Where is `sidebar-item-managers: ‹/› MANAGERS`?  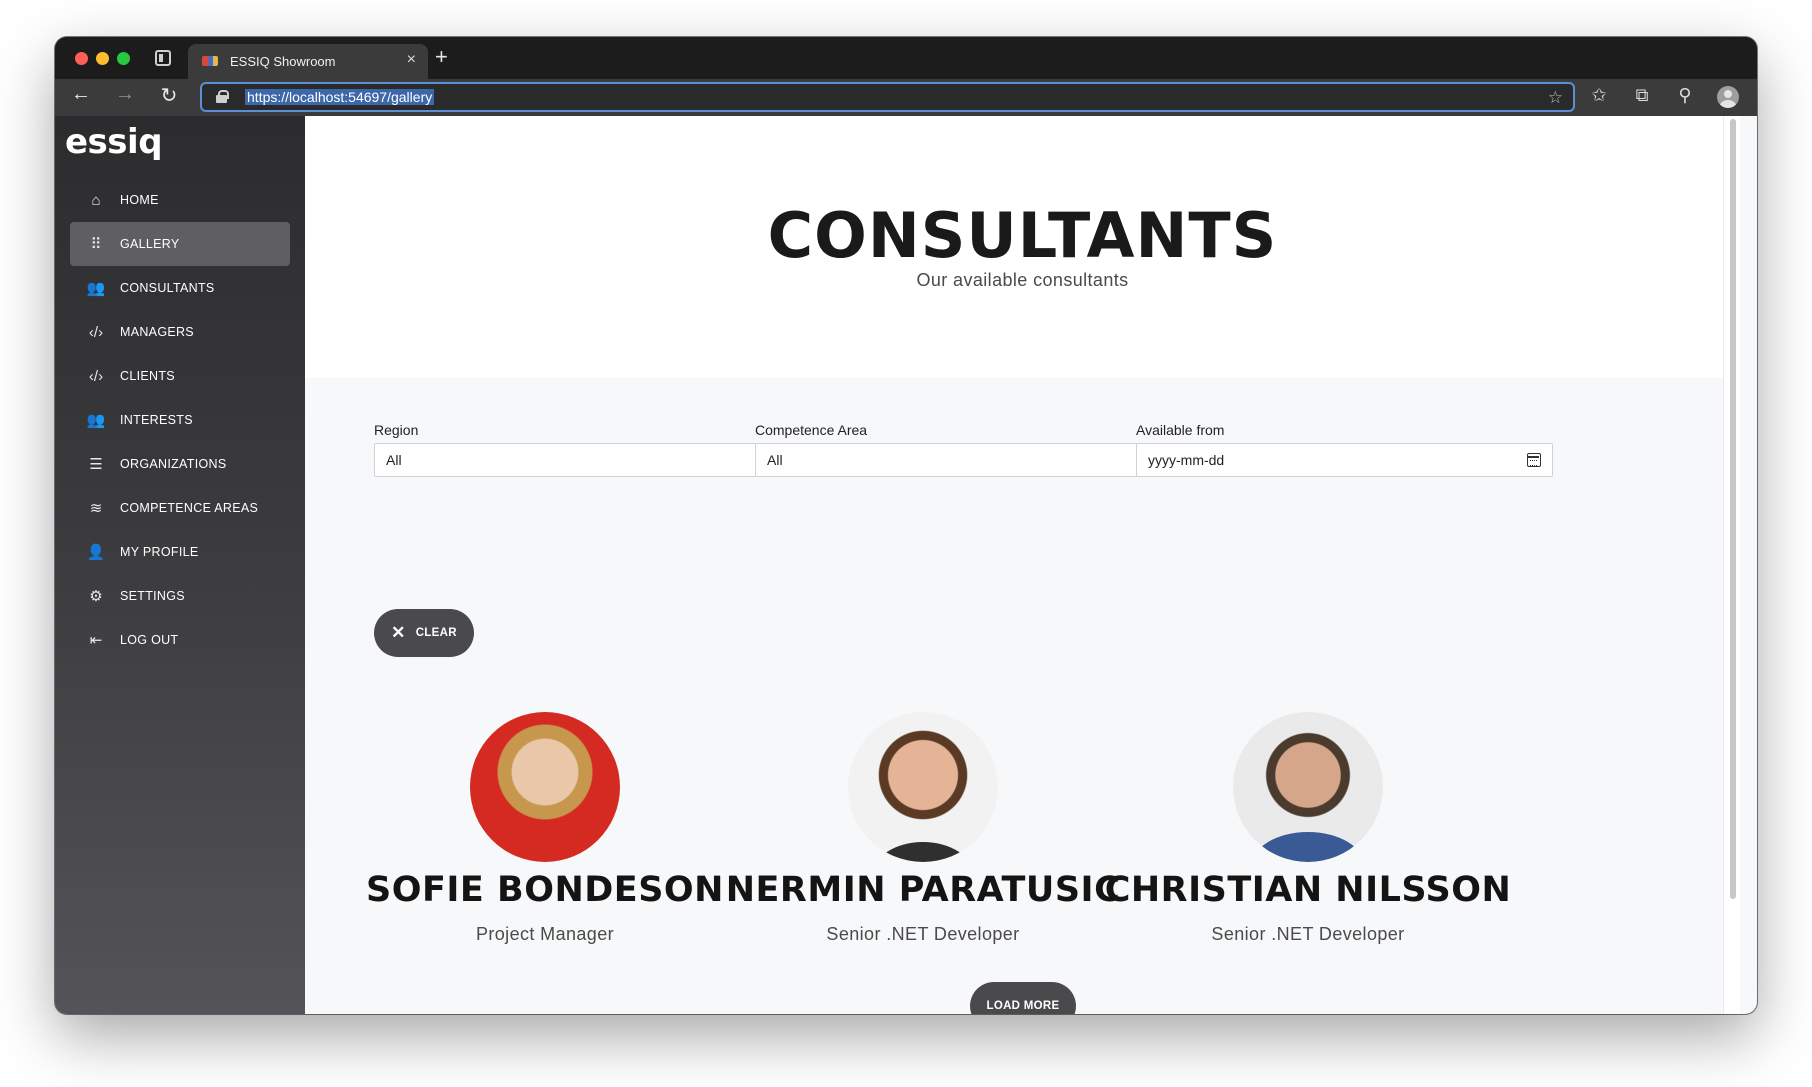 sidebar-item-managers: ‹/› MANAGERS is located at coordinates (180, 332).